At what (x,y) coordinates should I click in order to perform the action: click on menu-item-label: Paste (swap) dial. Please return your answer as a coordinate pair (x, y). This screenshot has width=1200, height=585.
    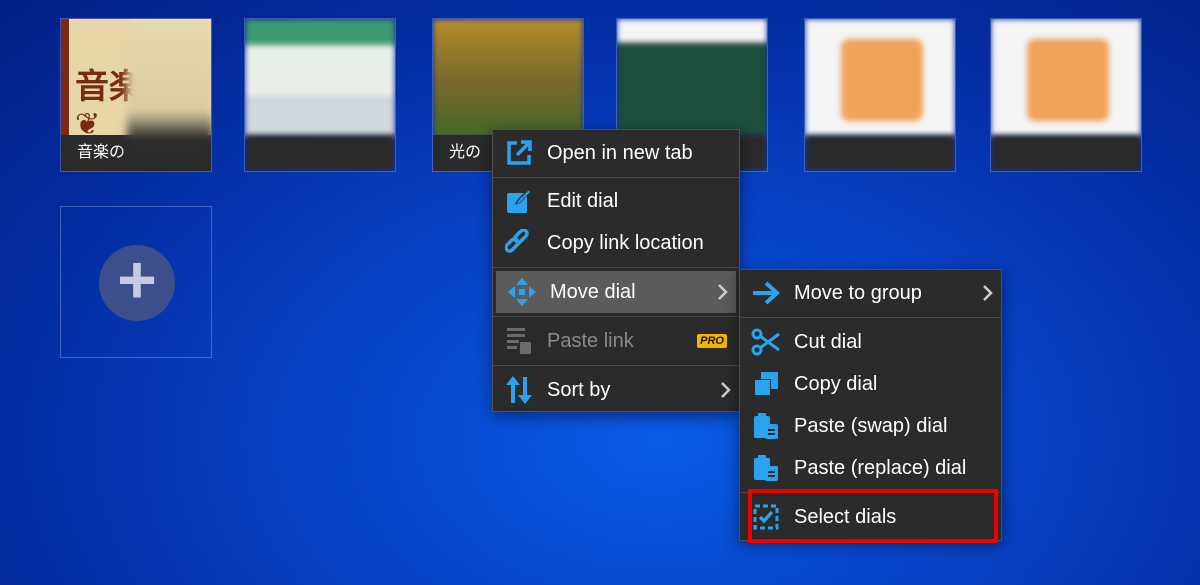
    Looking at the image, I should click on (871, 425).